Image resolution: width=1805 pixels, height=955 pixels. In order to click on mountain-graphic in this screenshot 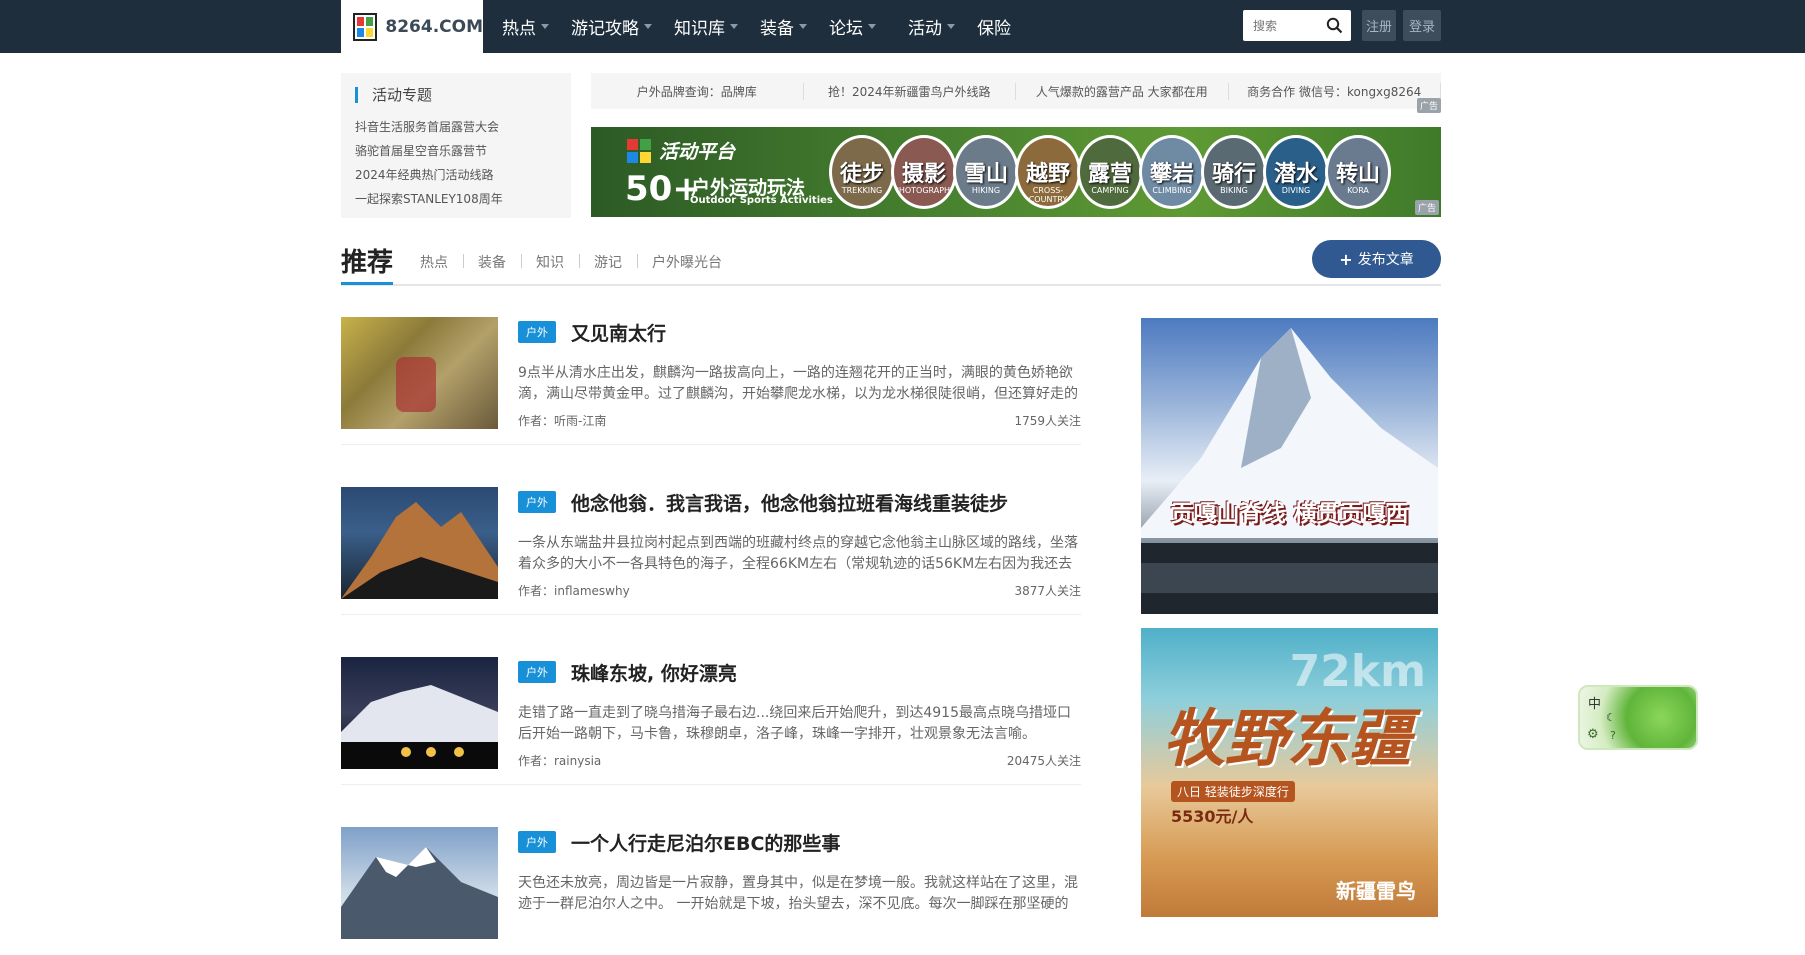, I will do `click(419, 727)`.